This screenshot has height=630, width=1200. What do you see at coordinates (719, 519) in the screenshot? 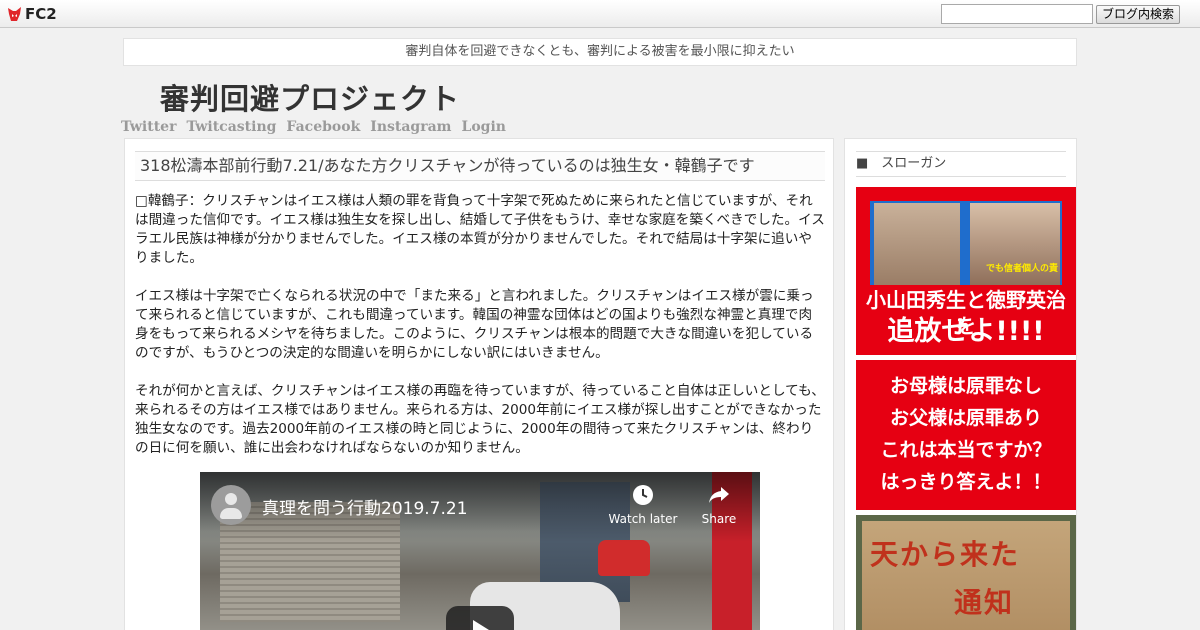
I see `share-label: Share` at bounding box center [719, 519].